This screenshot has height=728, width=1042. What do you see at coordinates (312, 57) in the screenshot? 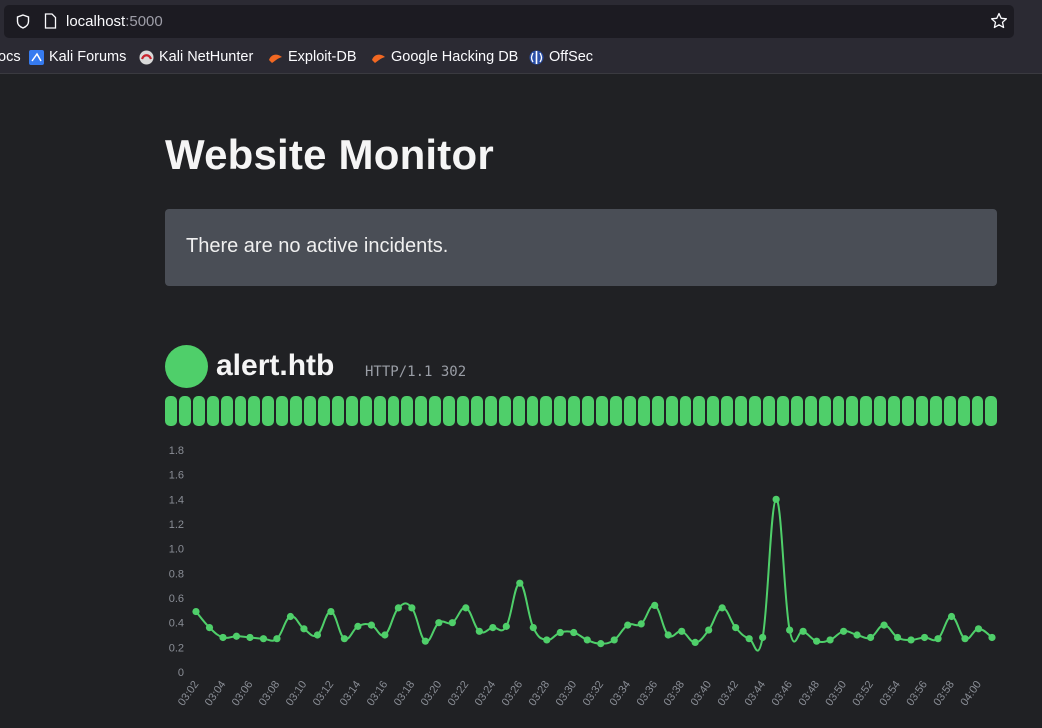
I see `bookmark-exploit-db: Exploit-DB` at bounding box center [312, 57].